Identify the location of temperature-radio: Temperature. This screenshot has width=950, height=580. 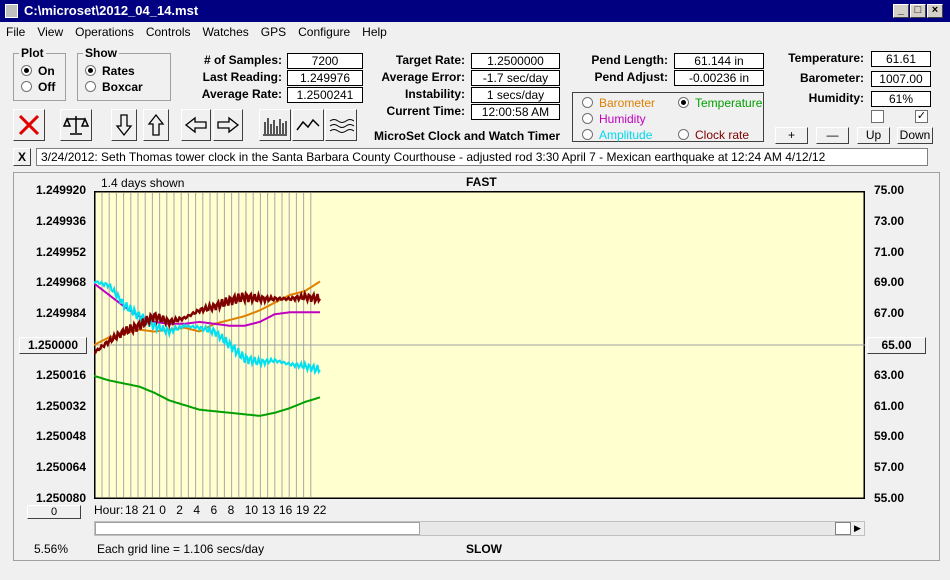
(720, 103).